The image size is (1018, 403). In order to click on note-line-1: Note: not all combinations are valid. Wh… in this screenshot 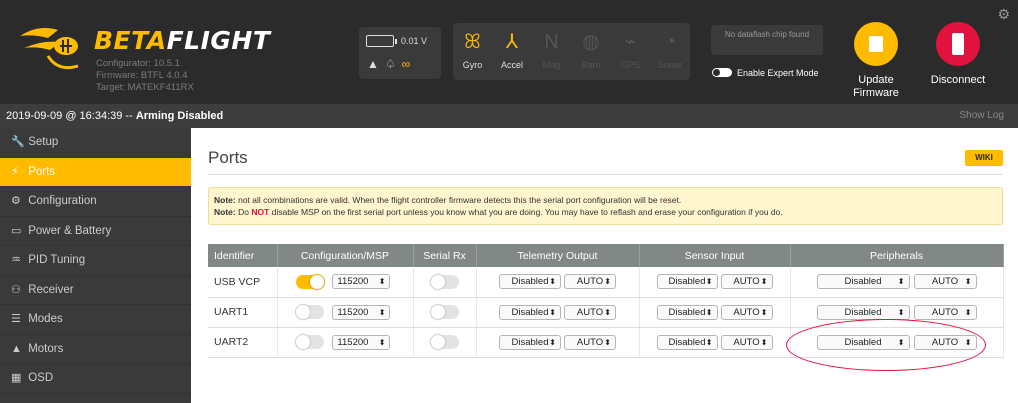, I will do `click(448, 200)`.